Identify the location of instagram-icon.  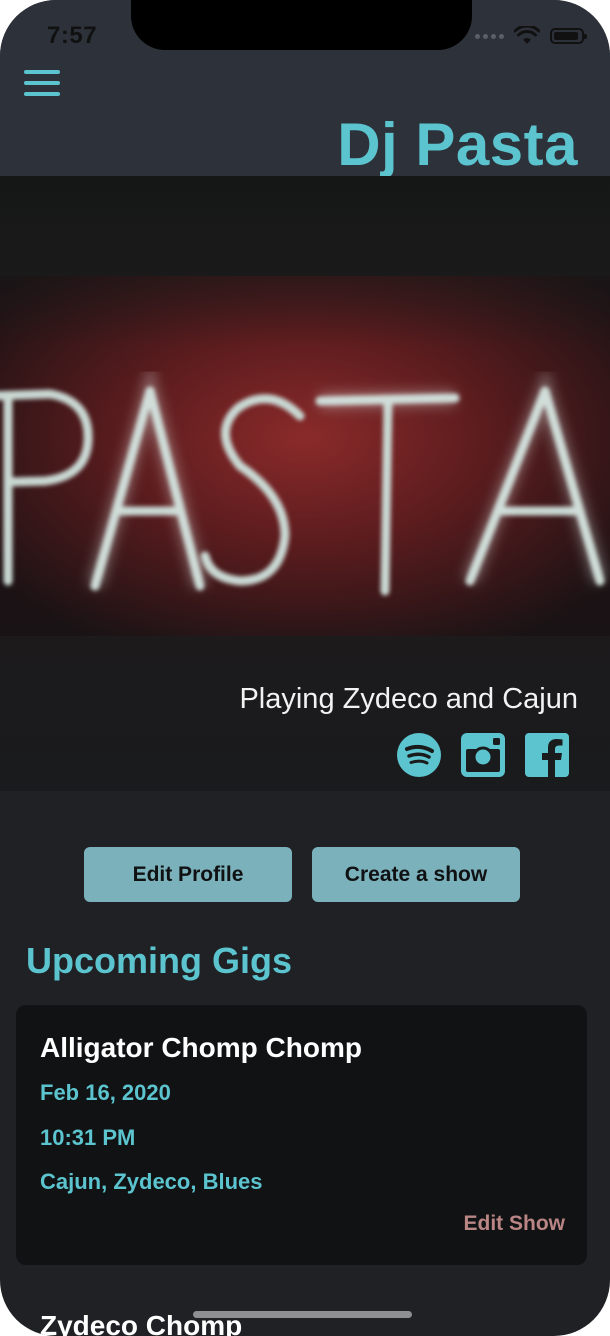
(483, 755).